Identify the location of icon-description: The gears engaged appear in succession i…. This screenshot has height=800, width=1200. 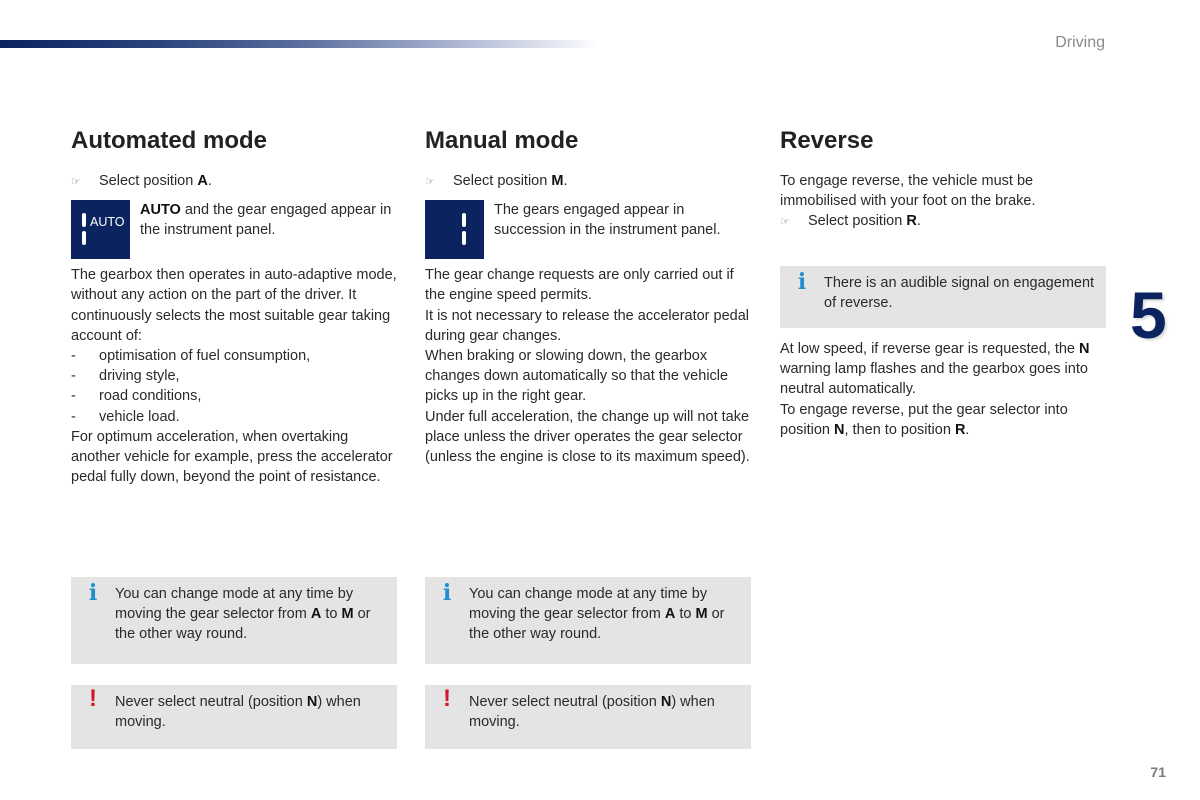
(588, 230).